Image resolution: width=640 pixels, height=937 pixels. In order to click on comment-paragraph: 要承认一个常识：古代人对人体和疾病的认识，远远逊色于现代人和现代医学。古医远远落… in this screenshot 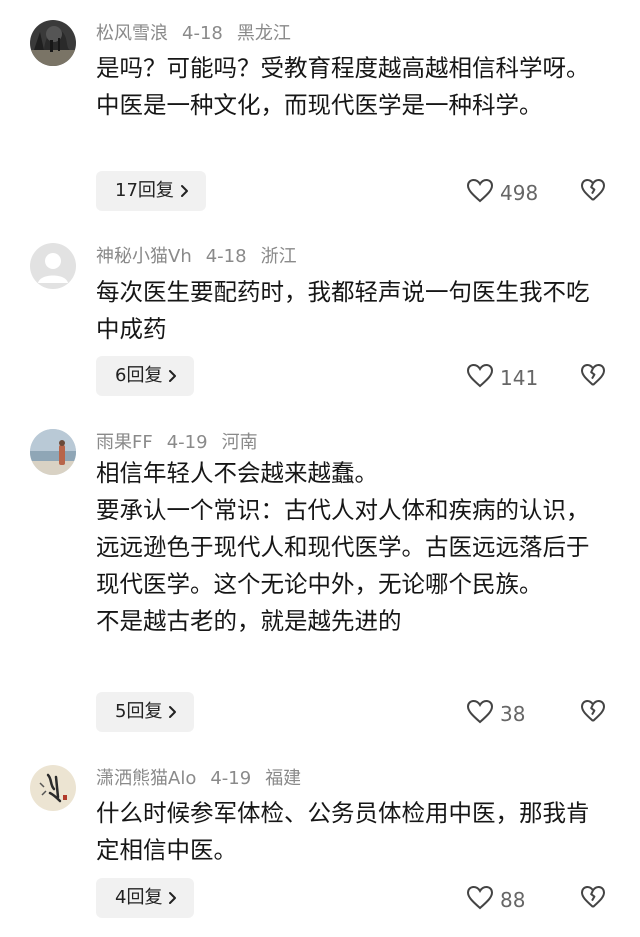, I will do `click(343, 547)`.